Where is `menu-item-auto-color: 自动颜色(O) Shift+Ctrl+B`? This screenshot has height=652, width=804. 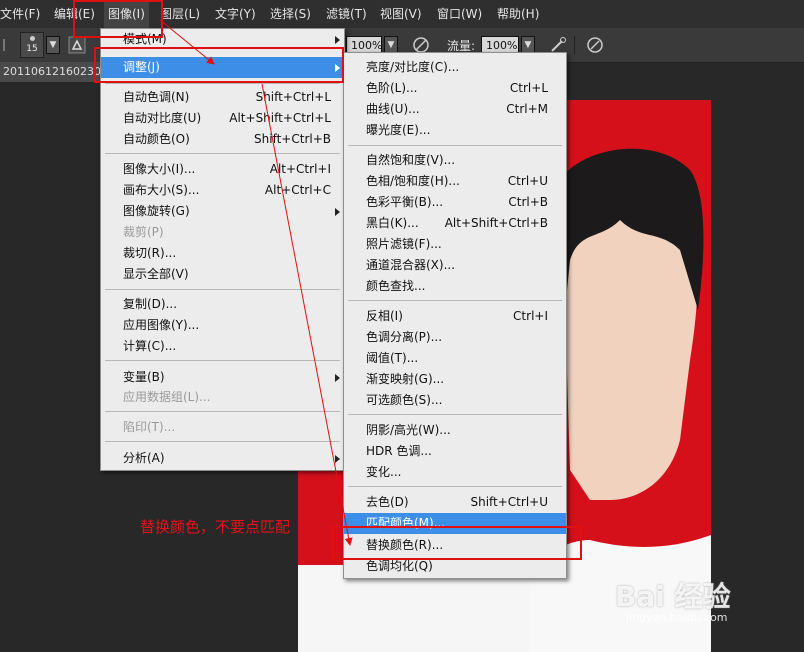 menu-item-auto-color: 自动颜色(O) Shift+Ctrl+B is located at coordinates (227, 139).